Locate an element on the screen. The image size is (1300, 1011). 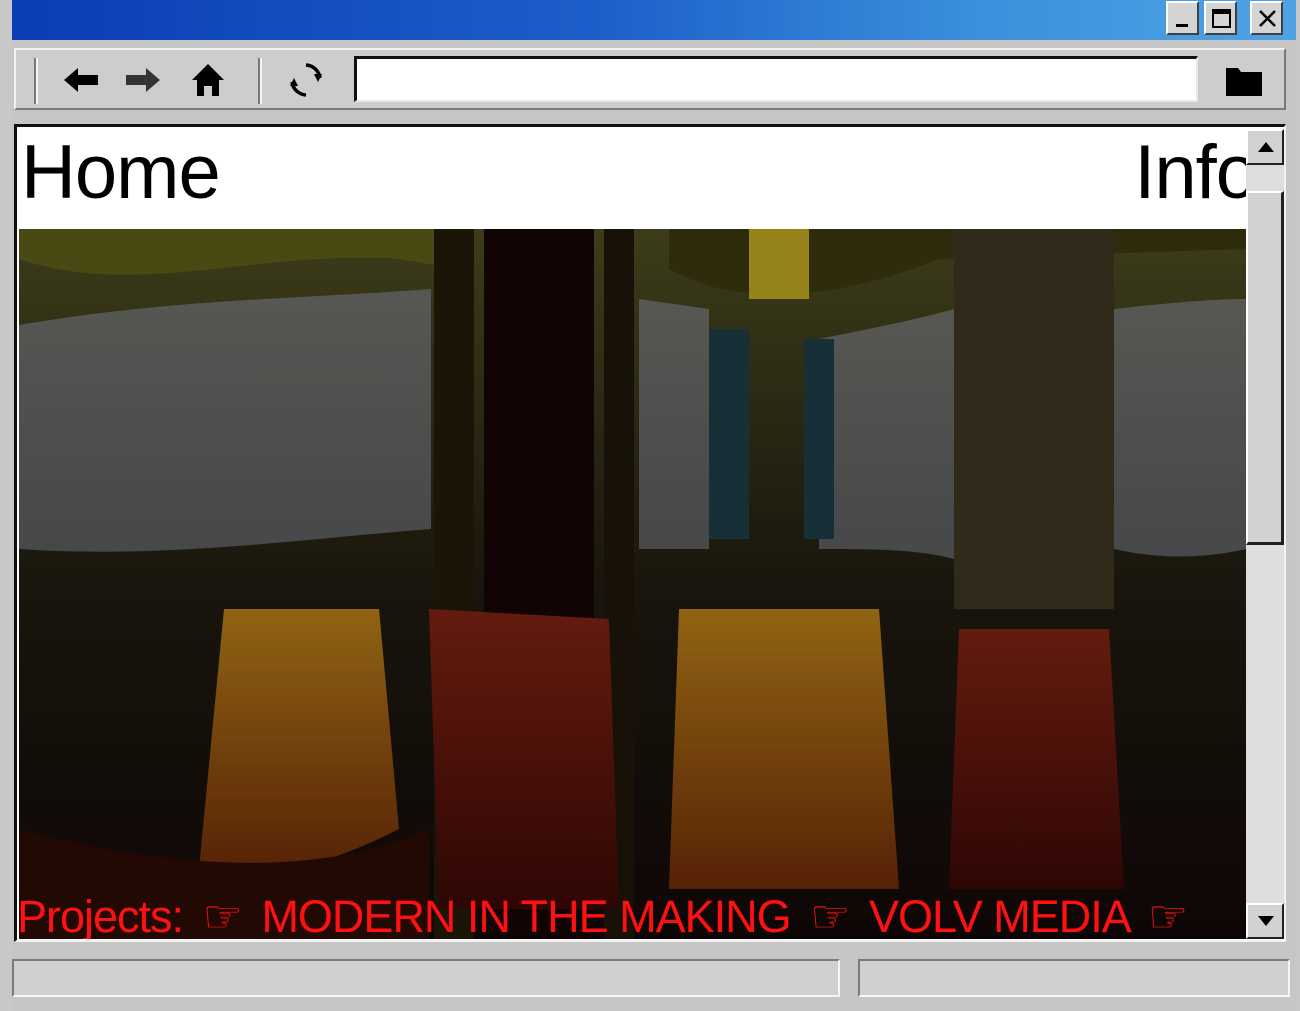
maximize-button is located at coordinates (1220, 18).